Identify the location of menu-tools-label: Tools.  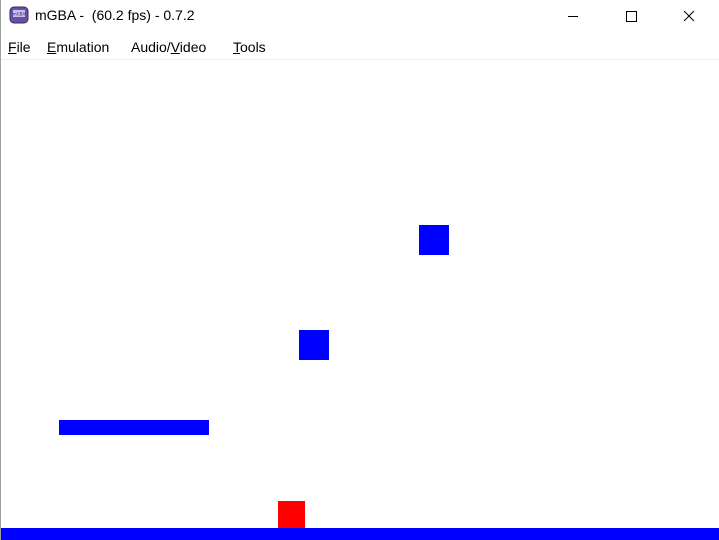
(249, 47).